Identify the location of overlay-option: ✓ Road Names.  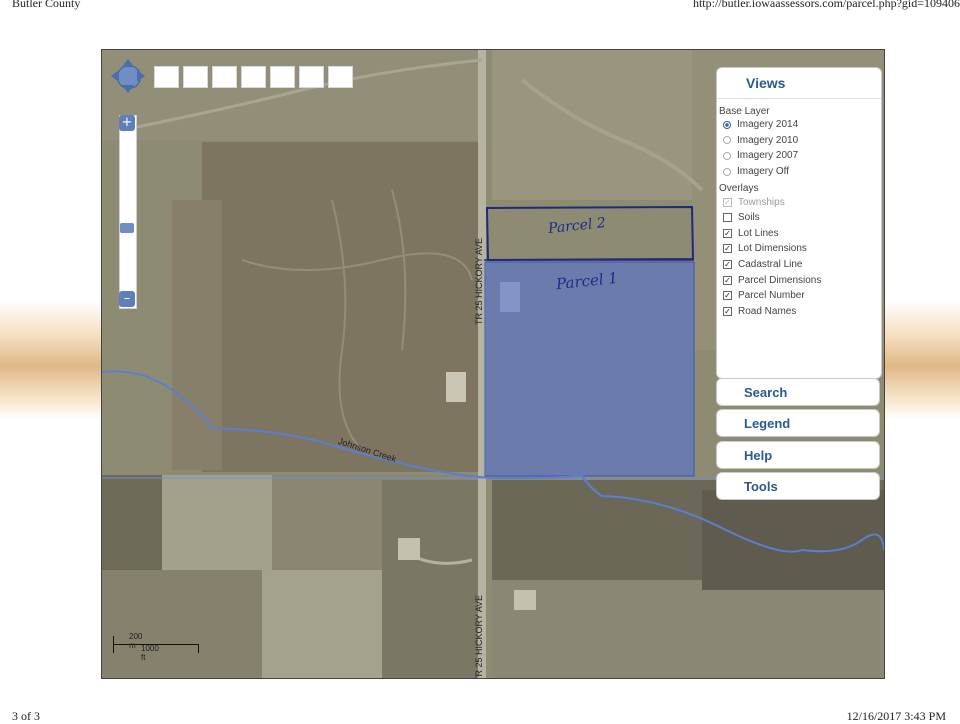
(799, 312).